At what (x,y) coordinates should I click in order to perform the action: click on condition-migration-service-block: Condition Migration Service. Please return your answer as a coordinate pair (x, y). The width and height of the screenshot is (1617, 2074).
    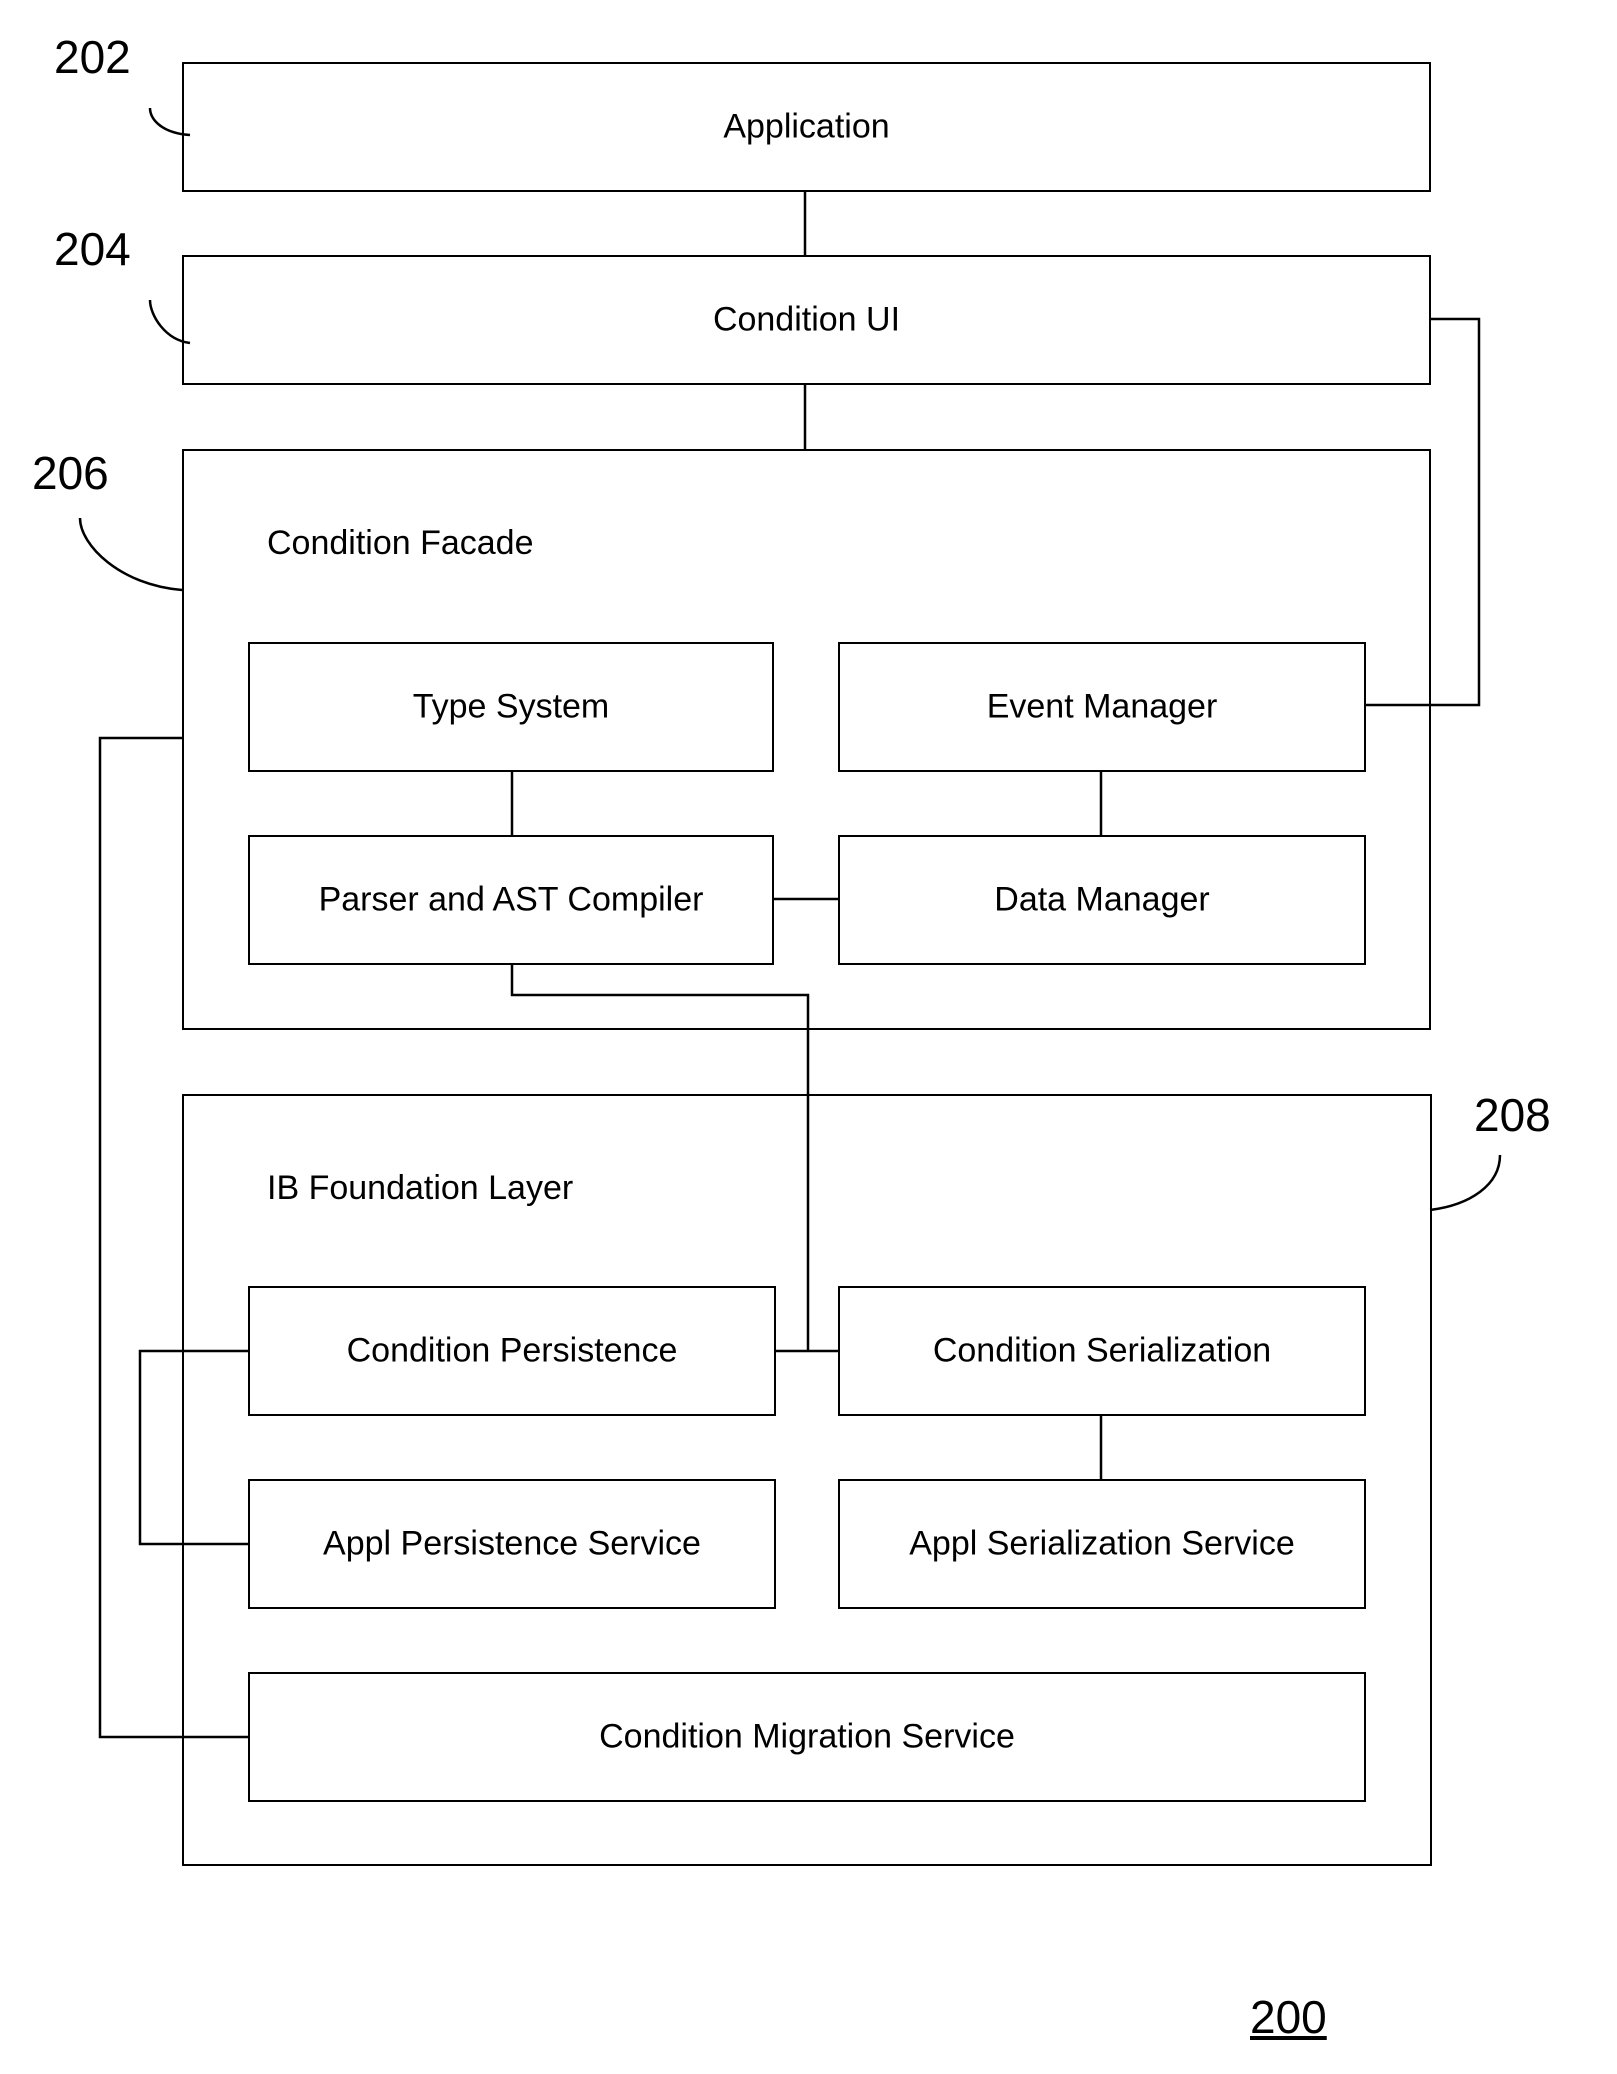
    Looking at the image, I should click on (807, 1737).